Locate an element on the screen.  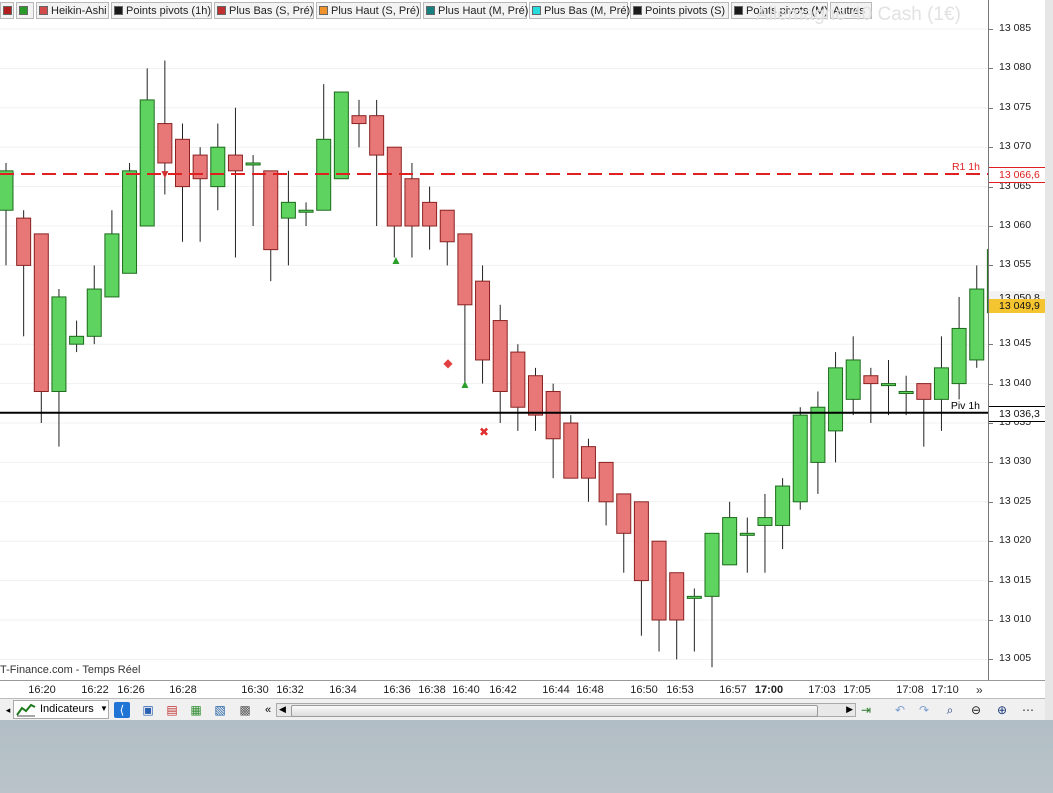
chart-settings-icon: ▧ is located at coordinates (220, 710).